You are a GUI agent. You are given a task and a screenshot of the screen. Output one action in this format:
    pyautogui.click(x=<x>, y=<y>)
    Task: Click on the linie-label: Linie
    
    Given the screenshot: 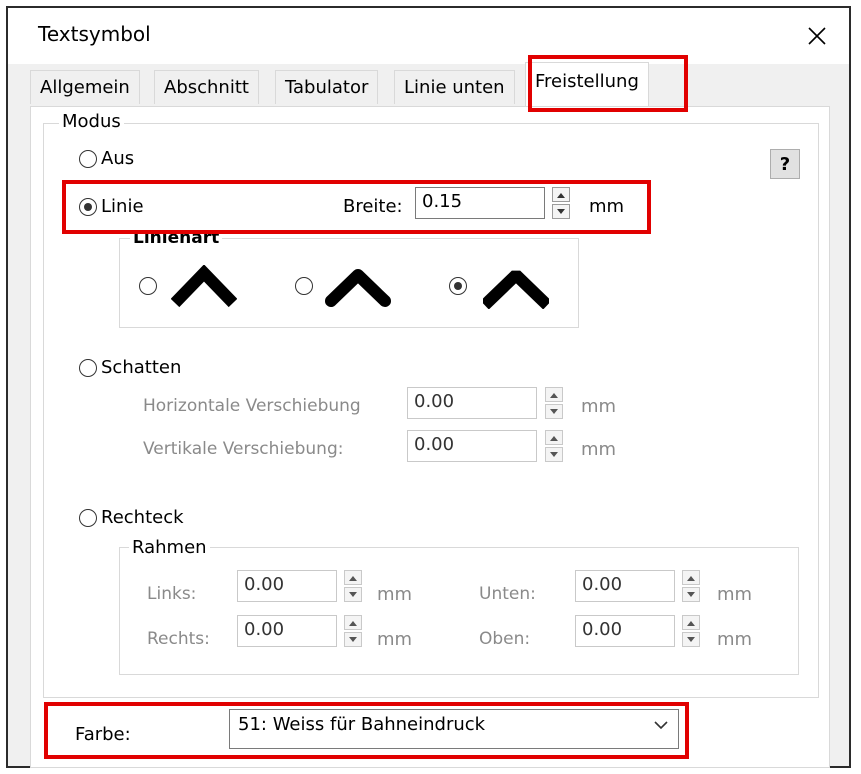 What is the action you would take?
    pyautogui.click(x=122, y=206)
    